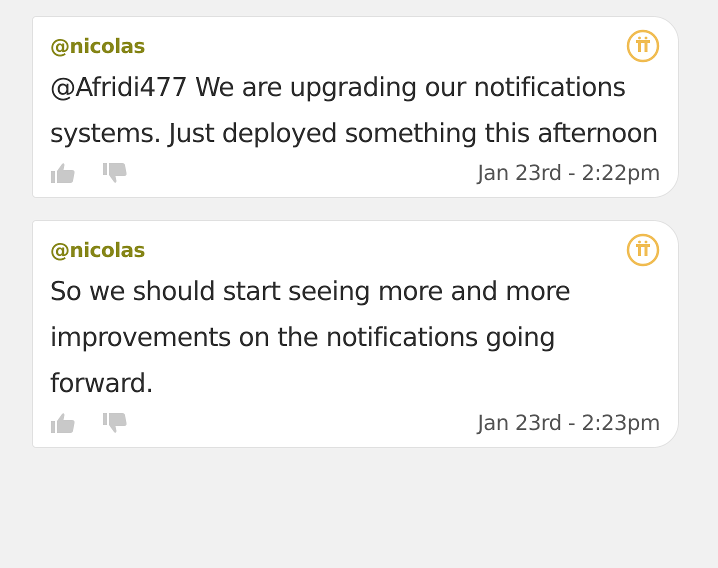 The width and height of the screenshot is (718, 568). Describe the element at coordinates (569, 423) in the screenshot. I see `timestamp: Jan 23rd - 2:23pm` at that location.